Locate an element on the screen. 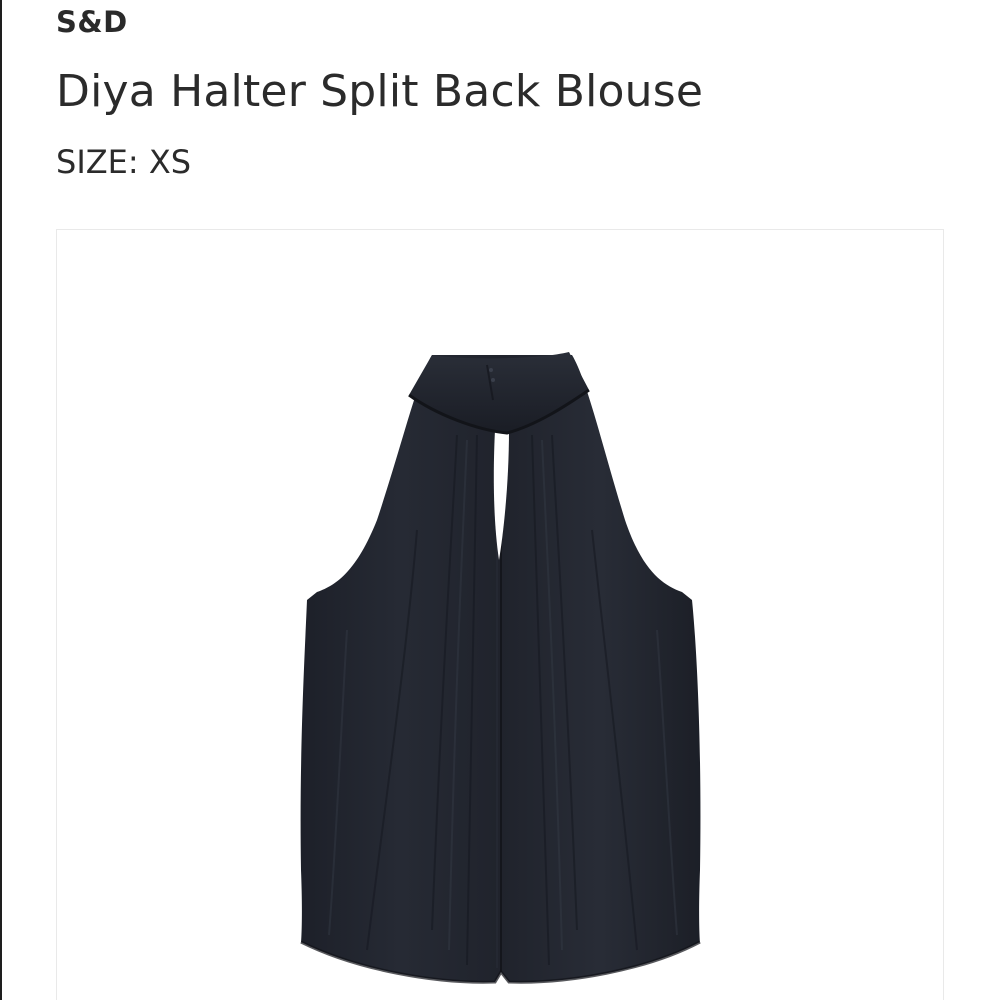 The height and width of the screenshot is (1000, 1000). product-title: Diya Halter Split Back Blouse is located at coordinates (380, 91).